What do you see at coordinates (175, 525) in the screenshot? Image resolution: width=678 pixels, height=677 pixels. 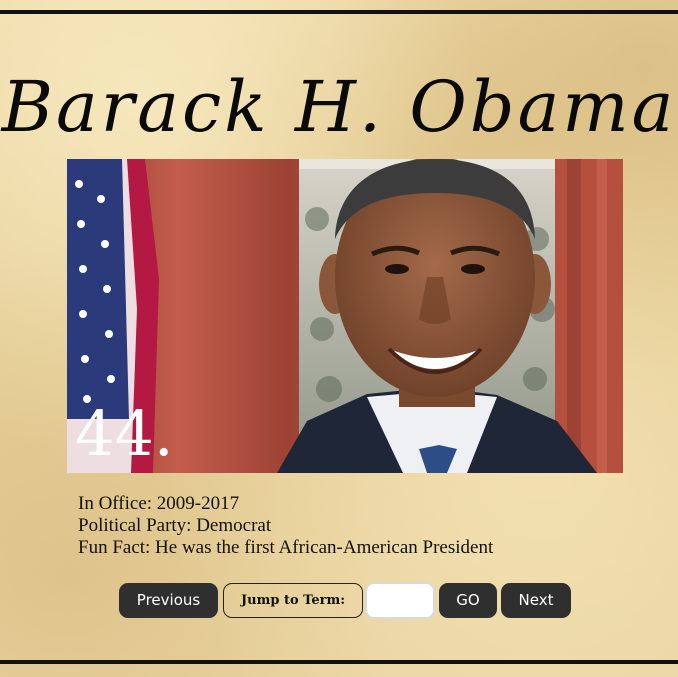 I see `party-fact: Political Party: Democrat` at bounding box center [175, 525].